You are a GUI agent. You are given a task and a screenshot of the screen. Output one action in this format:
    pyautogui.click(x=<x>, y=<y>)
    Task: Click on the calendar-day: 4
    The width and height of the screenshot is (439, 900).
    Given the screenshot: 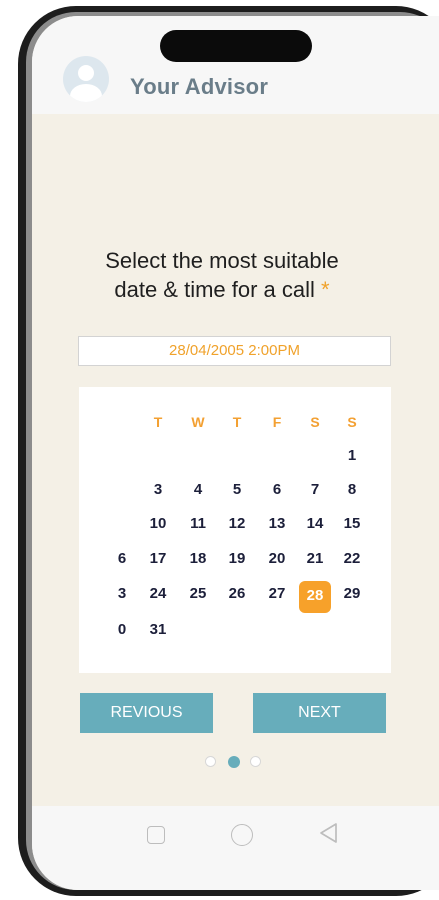 What is the action you would take?
    pyautogui.click(x=198, y=490)
    